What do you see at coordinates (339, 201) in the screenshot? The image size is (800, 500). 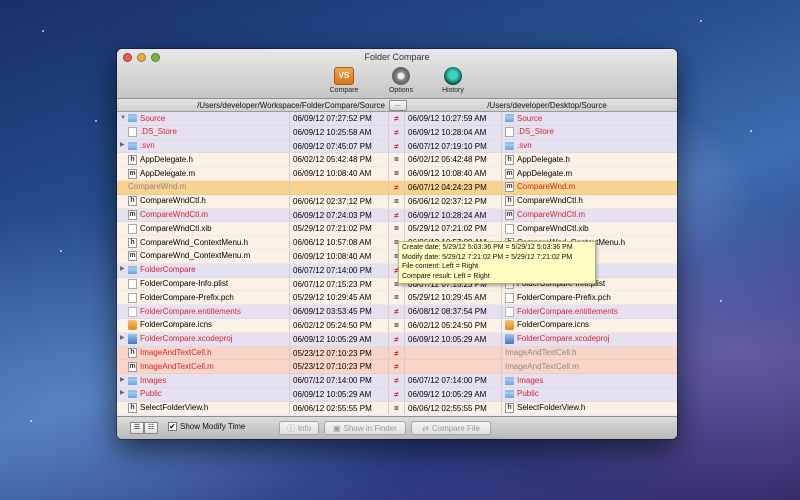 I see `left-modify-date: 06/06/12 02:37:12 PM` at bounding box center [339, 201].